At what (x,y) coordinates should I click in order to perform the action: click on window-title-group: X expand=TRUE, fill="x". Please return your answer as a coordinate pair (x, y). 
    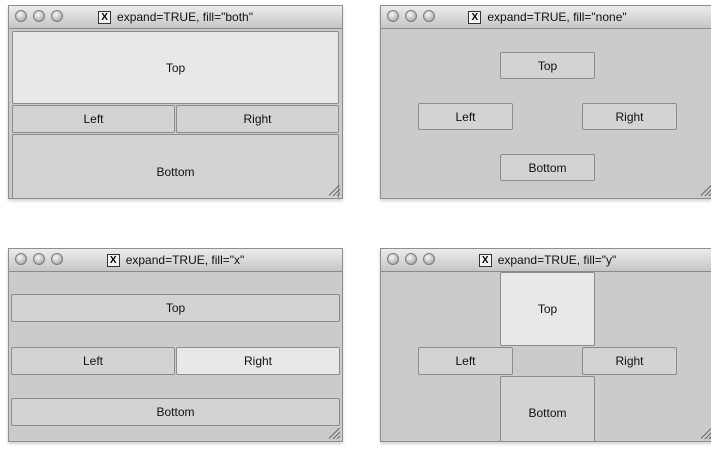
    Looking at the image, I should click on (175, 260).